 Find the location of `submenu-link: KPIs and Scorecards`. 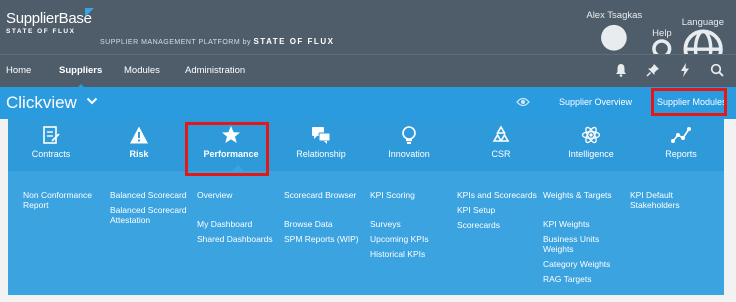

submenu-link: KPIs and Scorecards is located at coordinates (497, 195).